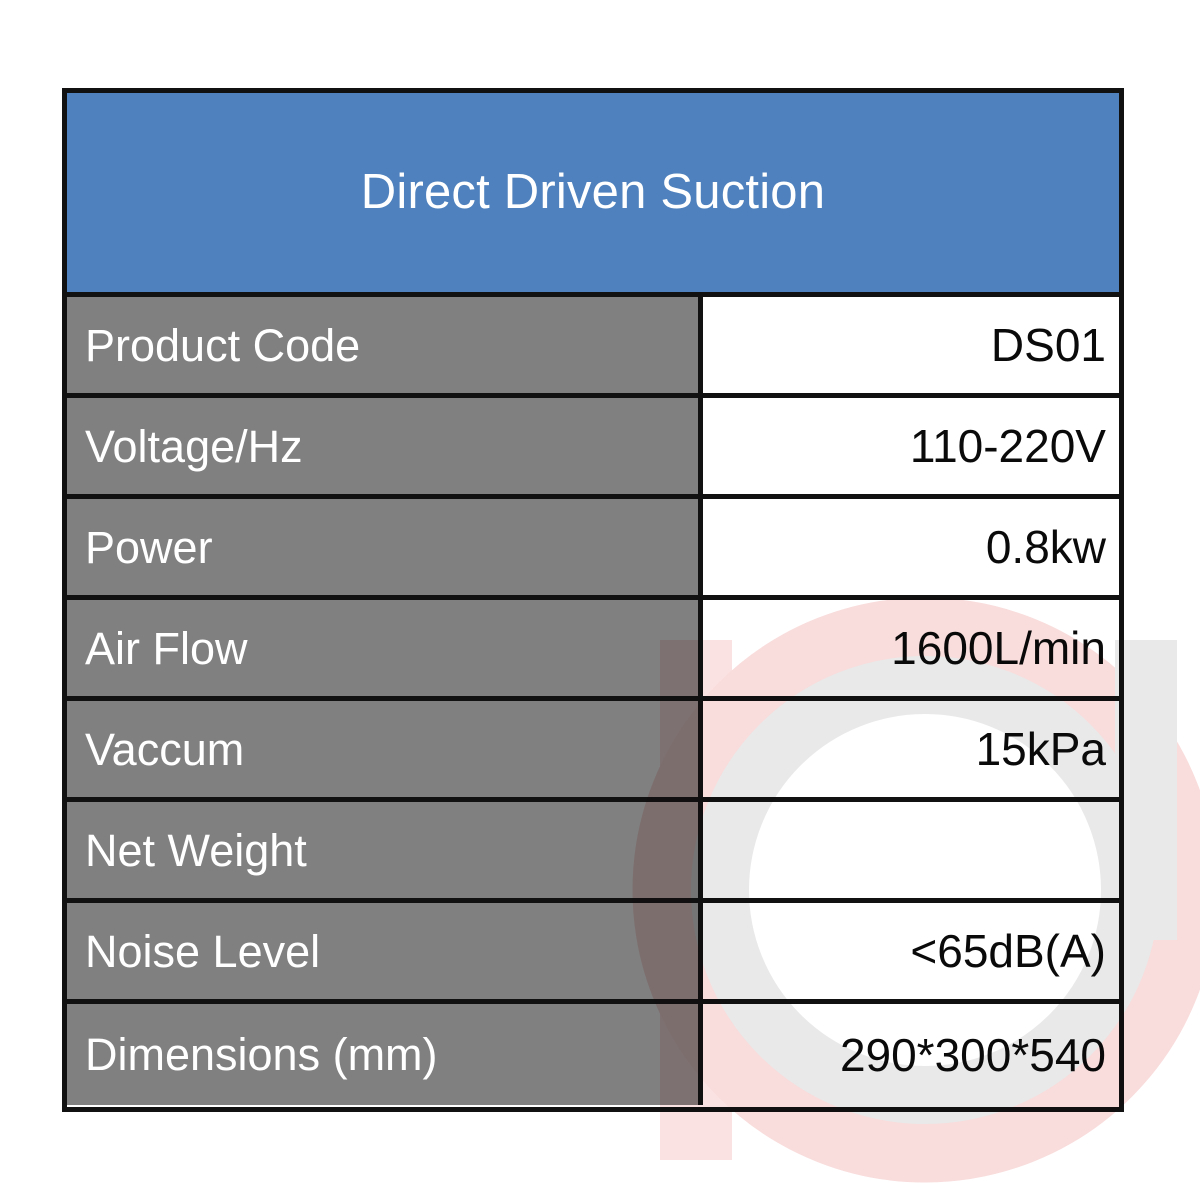 The image size is (1200, 1200). I want to click on row-label: Product Code, so click(385, 345).